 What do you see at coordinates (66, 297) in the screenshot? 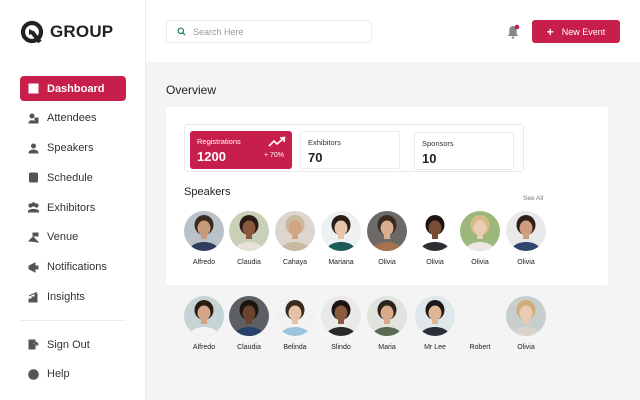
I see `sidebar-item-label: Insights` at bounding box center [66, 297].